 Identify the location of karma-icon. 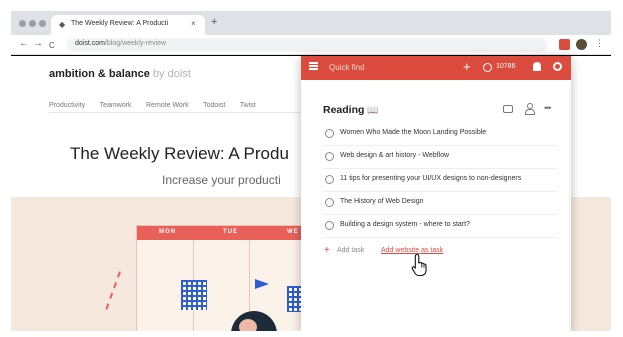
(487, 67).